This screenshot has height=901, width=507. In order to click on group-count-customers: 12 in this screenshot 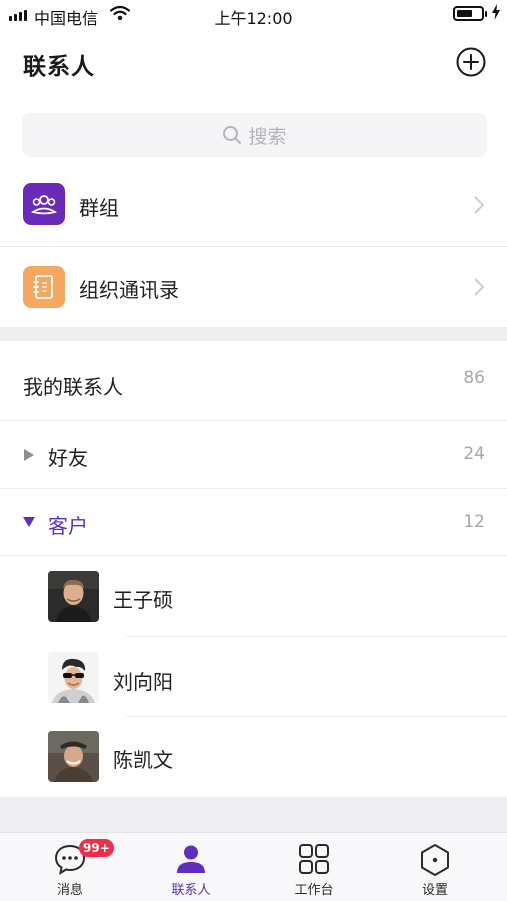, I will do `click(474, 522)`.